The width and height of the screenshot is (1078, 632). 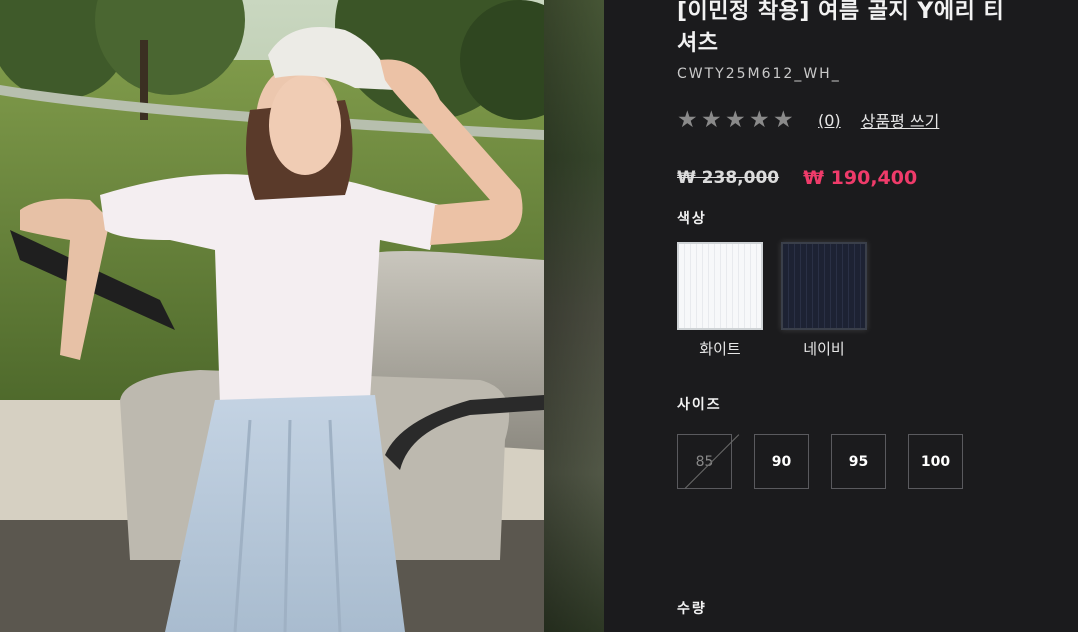 What do you see at coordinates (935, 461) in the screenshot?
I see `size-option-100: 100` at bounding box center [935, 461].